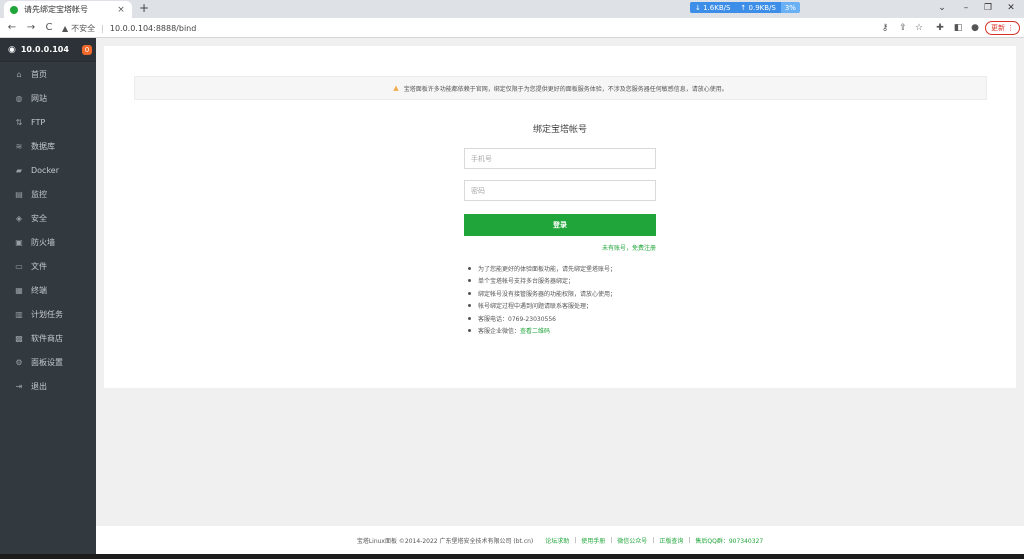  I want to click on list-item: 客服企业微信： 查看二维码, so click(584, 331).